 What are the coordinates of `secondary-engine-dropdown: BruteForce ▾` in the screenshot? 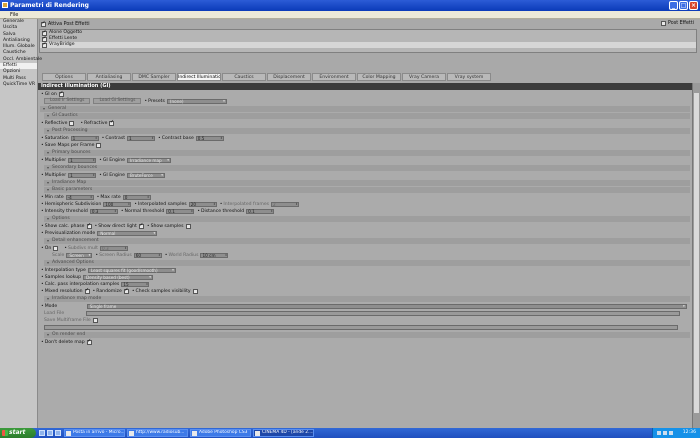 It's located at (145, 175).